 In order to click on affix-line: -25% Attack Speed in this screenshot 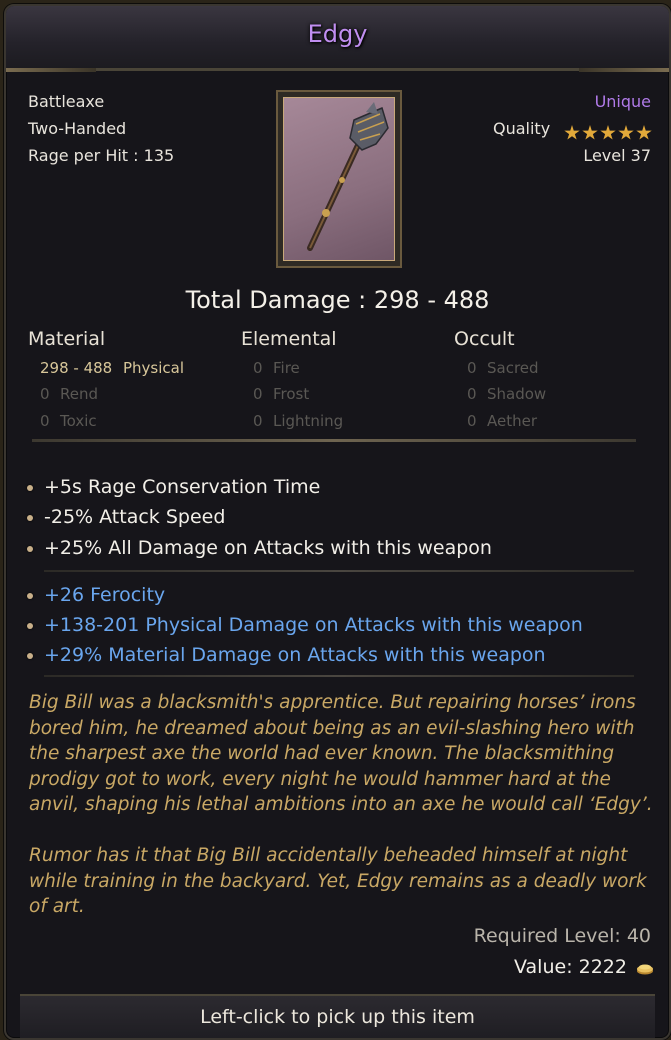, I will do `click(135, 517)`.